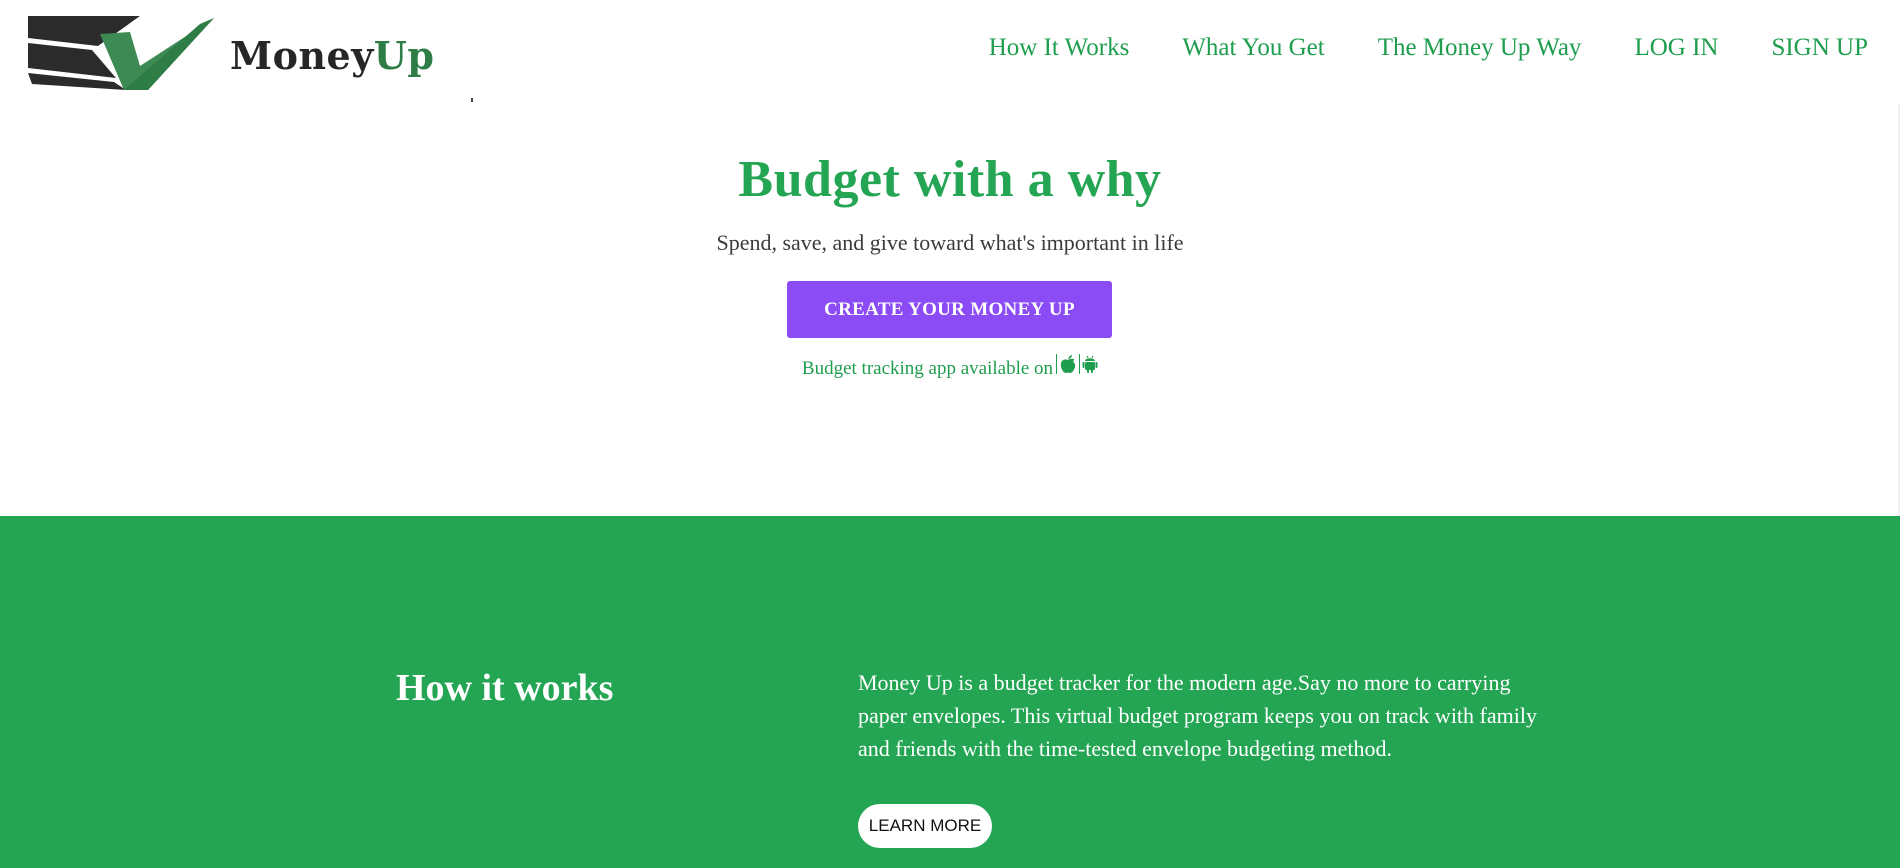 This screenshot has height=868, width=1900. Describe the element at coordinates (1676, 48) in the screenshot. I see `nav-log-in: LOG IN` at that location.